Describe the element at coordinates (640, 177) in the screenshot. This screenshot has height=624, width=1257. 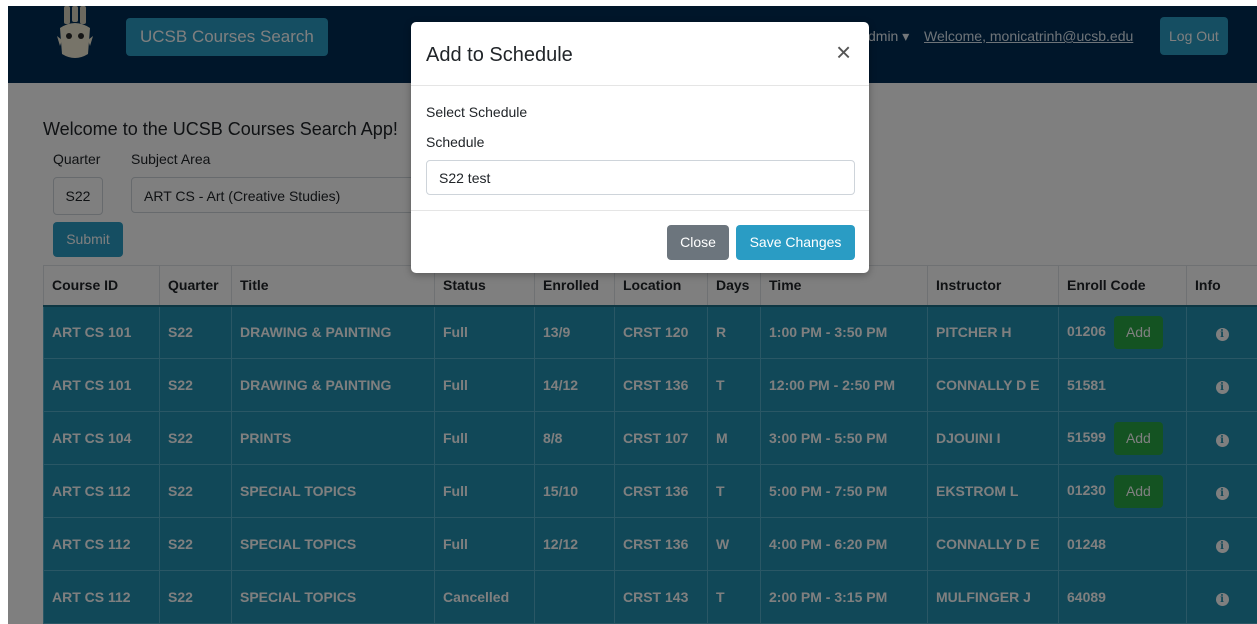
I see `schedule-select: S22 test` at that location.